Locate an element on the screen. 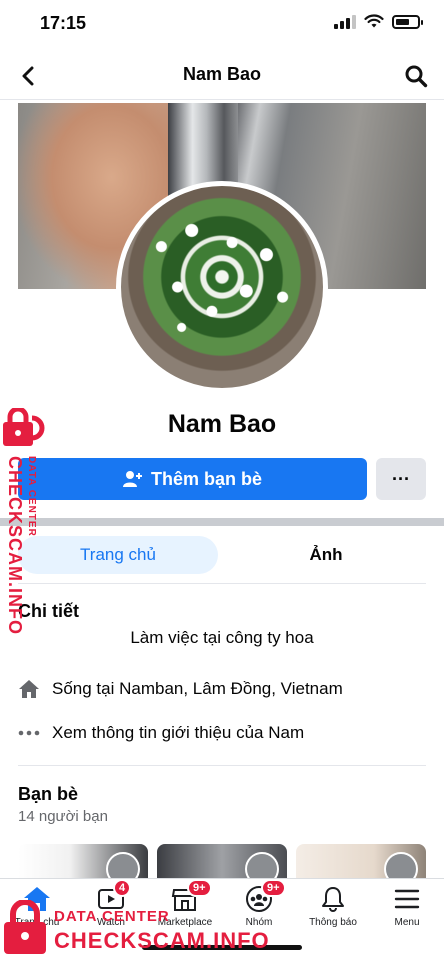  watermark-bottom: DATA CENTER CHECKSCAM.INFO is located at coordinates (137, 929).